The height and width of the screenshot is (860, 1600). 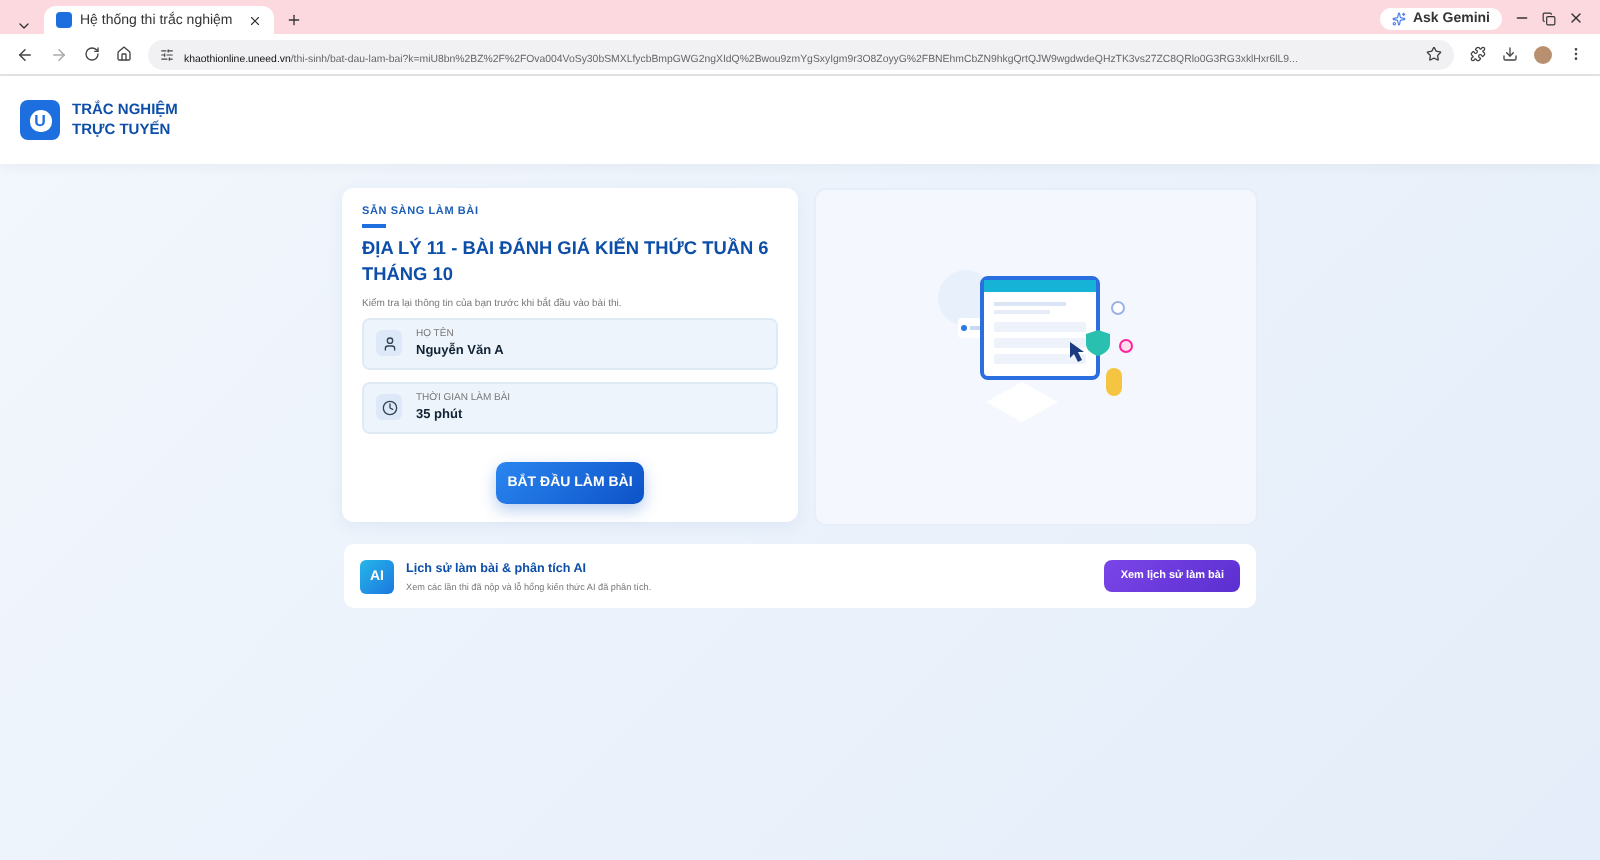 What do you see at coordinates (566, 261) in the screenshot?
I see `exam-title: ĐỊA LÝ 11 - BÀI ĐÁNH GIÁ KIẾN THỨC TUẦN 6 THÁNG 10` at bounding box center [566, 261].